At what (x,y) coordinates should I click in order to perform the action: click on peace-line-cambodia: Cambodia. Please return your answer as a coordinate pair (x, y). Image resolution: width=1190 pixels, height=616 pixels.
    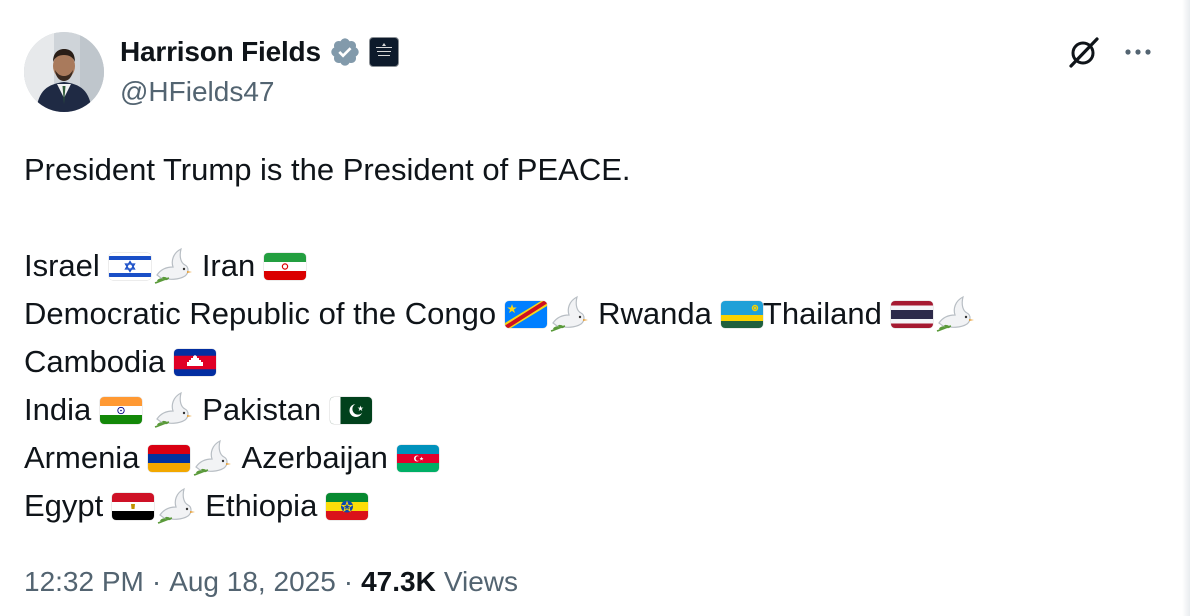
    Looking at the image, I should click on (589, 362).